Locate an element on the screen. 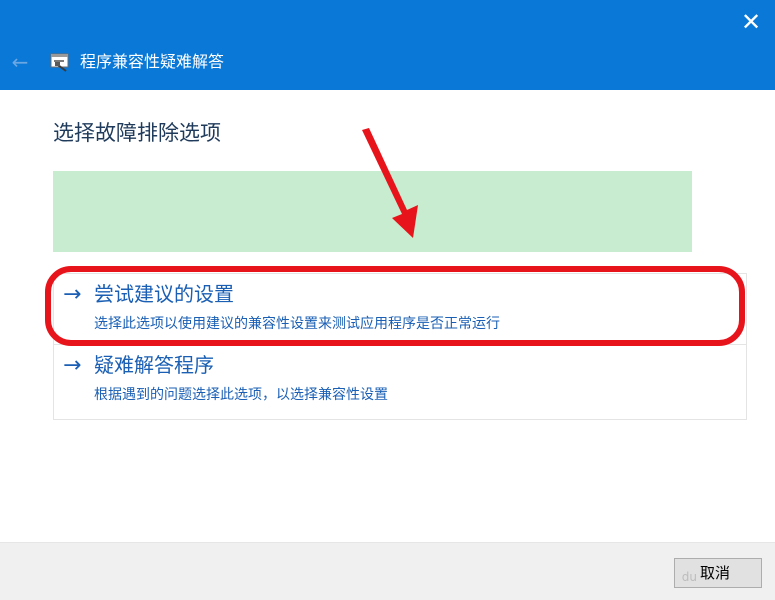  cancel-button: du 取消 is located at coordinates (718, 573).